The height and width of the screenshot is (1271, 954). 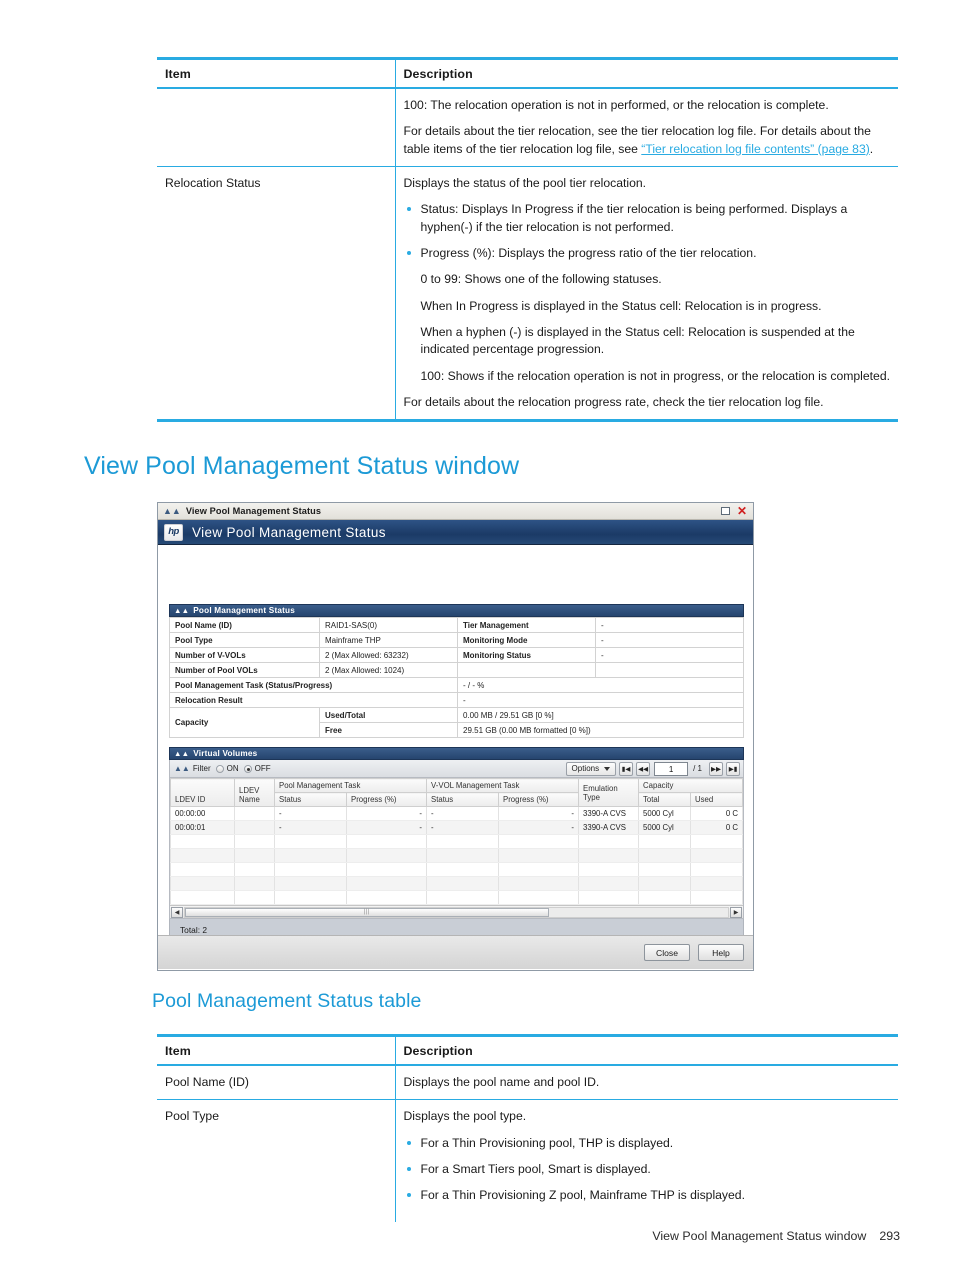 What do you see at coordinates (172, 511) in the screenshot?
I see `collapse-icon: ▲▲` at bounding box center [172, 511].